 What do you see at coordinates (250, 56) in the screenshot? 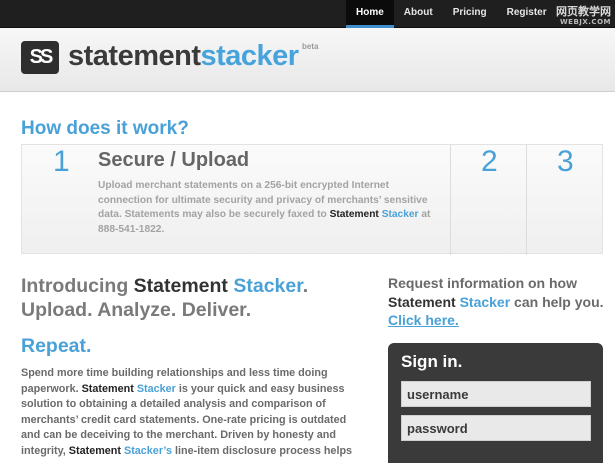
I see `logo-word-stacker: stacker` at bounding box center [250, 56].